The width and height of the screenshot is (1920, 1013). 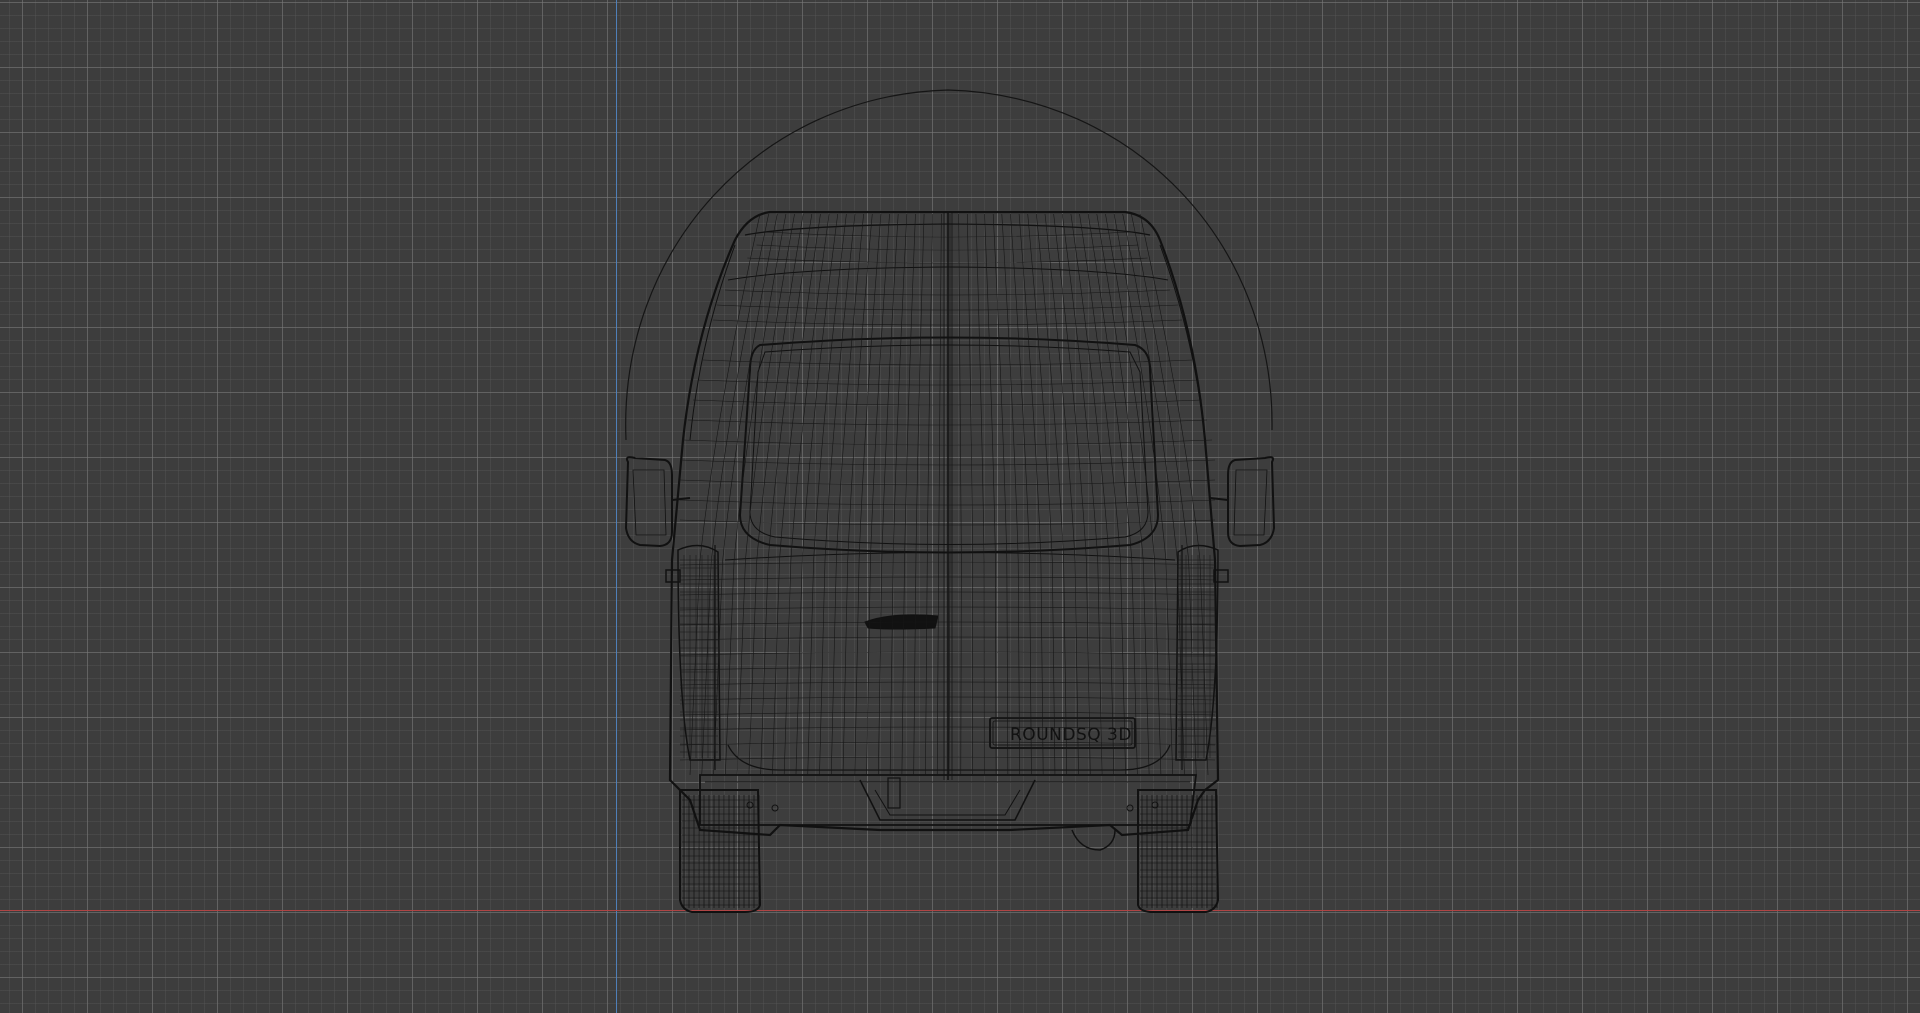 What do you see at coordinates (1178, 851) in the screenshot?
I see `wheel-right` at bounding box center [1178, 851].